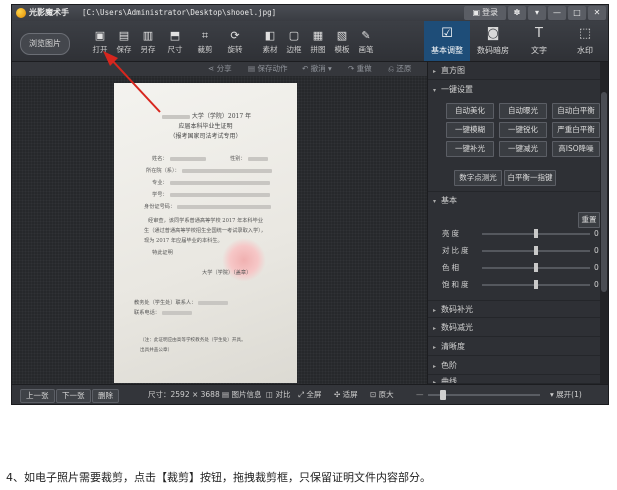 This screenshot has height=490, width=617. I want to click on instruction-caption: 4、如电子照片需要裁剪，点击【裁剪】按钮，拖拽裁剪框，只保留证明文件内容部分。, so click(218, 477).